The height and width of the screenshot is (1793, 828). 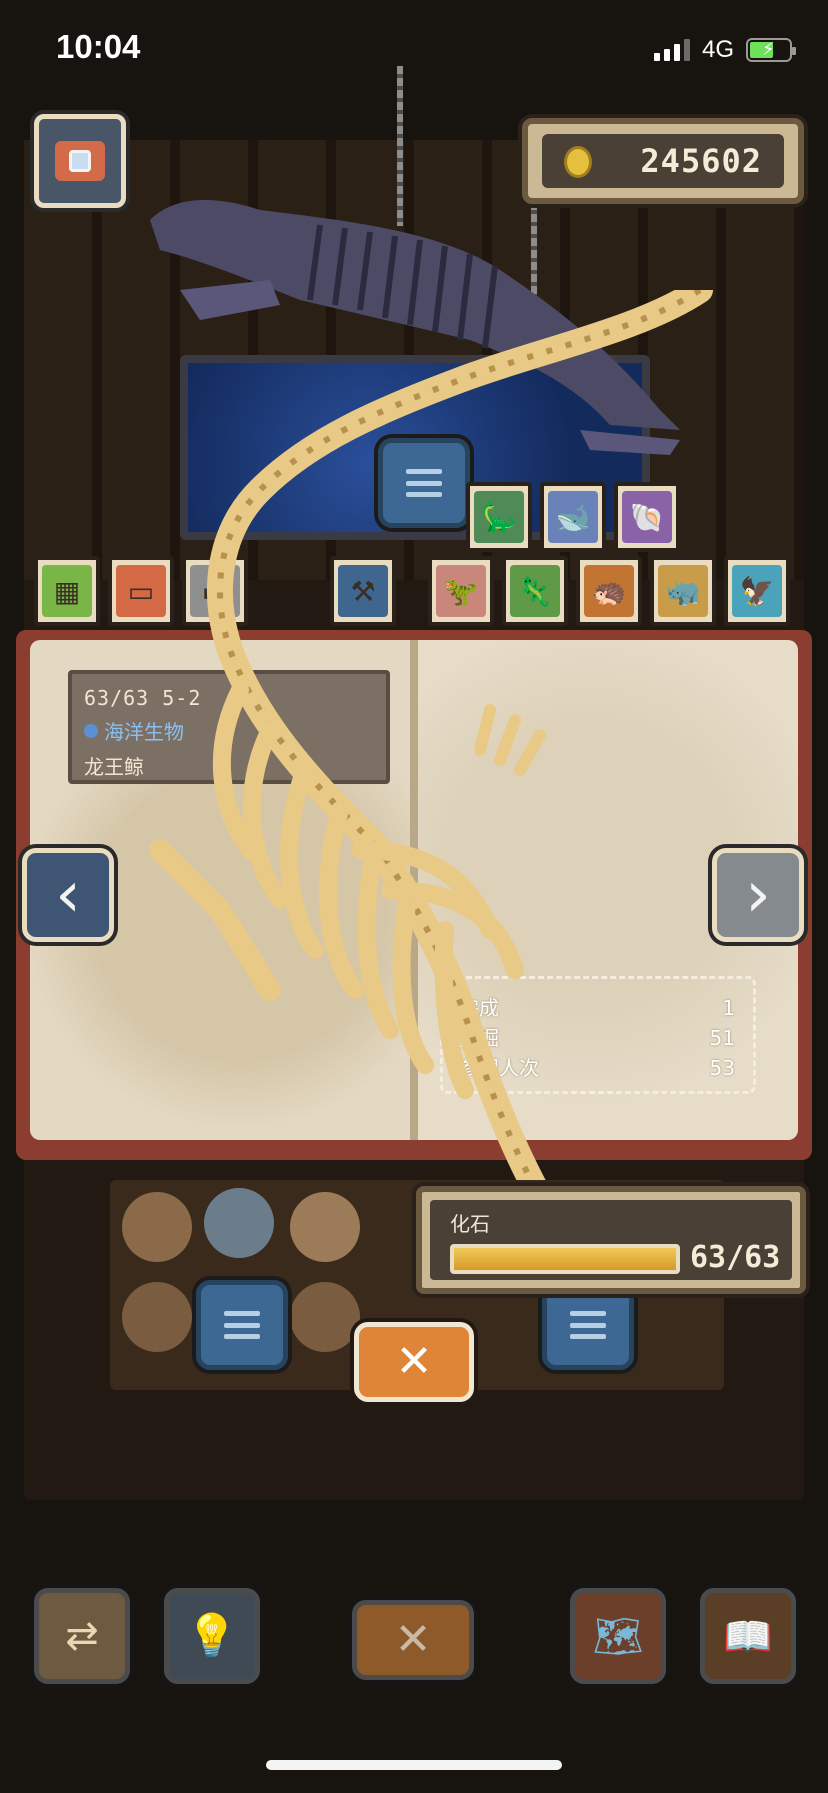 I want to click on close-button: ✕, so click(x=414, y=1362).